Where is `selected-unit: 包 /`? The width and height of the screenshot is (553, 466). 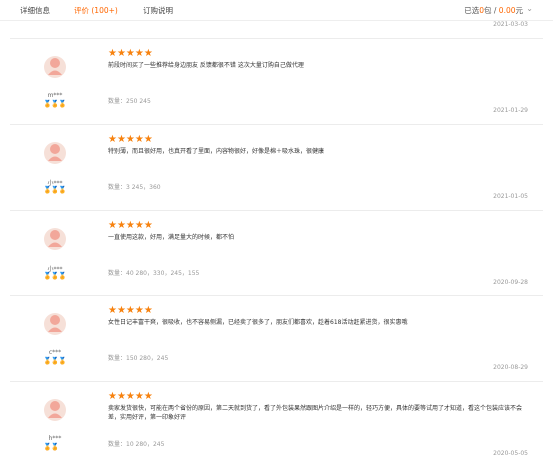
selected-unit: 包 / is located at coordinates (491, 10).